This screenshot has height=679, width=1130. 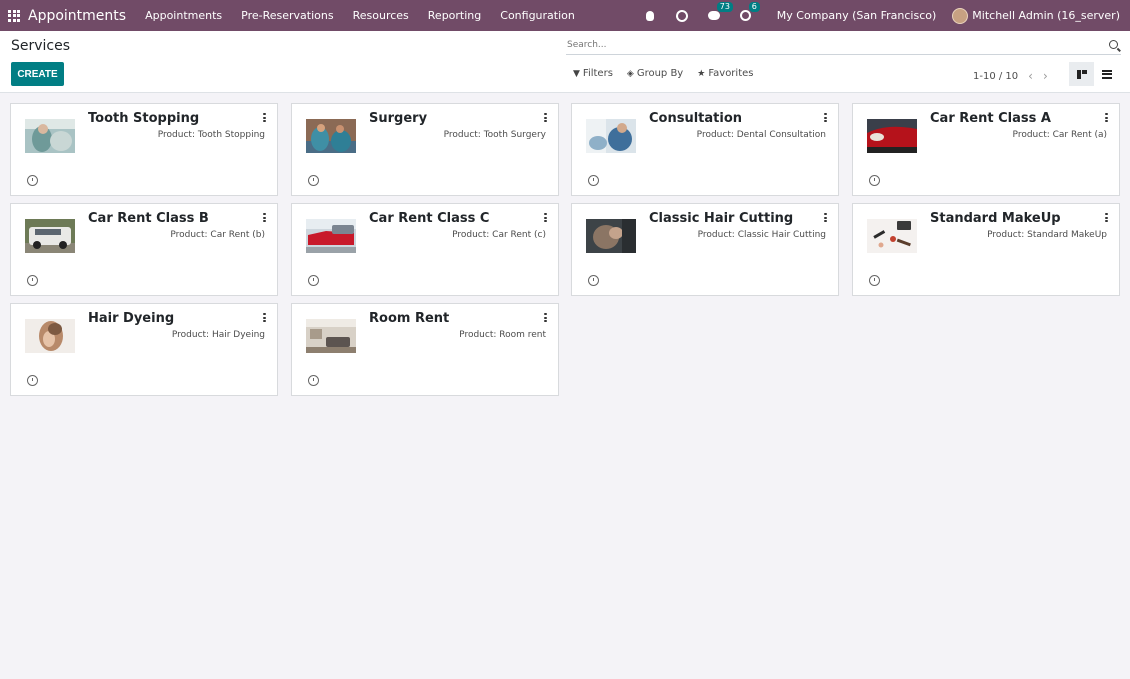 What do you see at coordinates (144, 118) in the screenshot?
I see `card-title: Tooth Stopping` at bounding box center [144, 118].